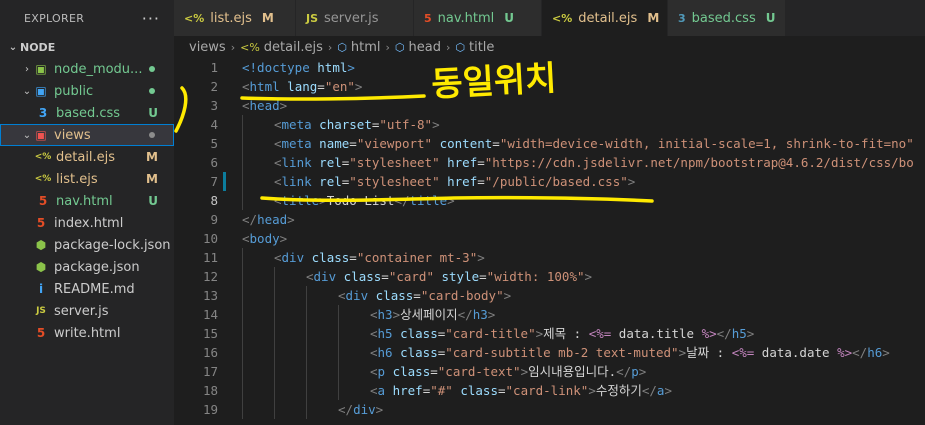 The height and width of the screenshot is (425, 925). What do you see at coordinates (72, 135) in the screenshot?
I see `tree-item-label: views` at bounding box center [72, 135].